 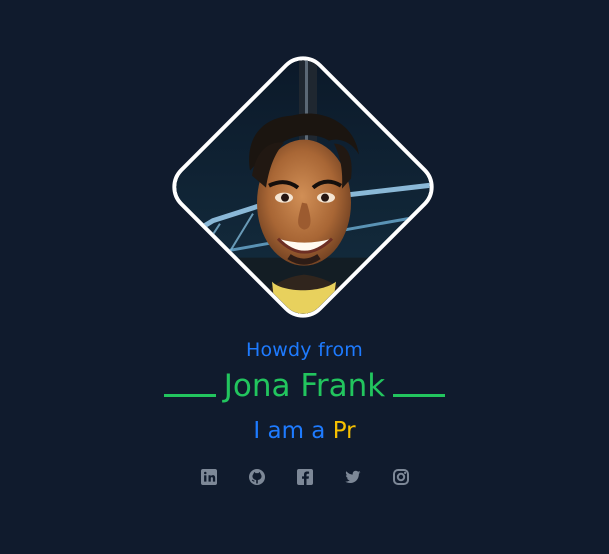 I want to click on facebook-link, so click(x=305, y=477).